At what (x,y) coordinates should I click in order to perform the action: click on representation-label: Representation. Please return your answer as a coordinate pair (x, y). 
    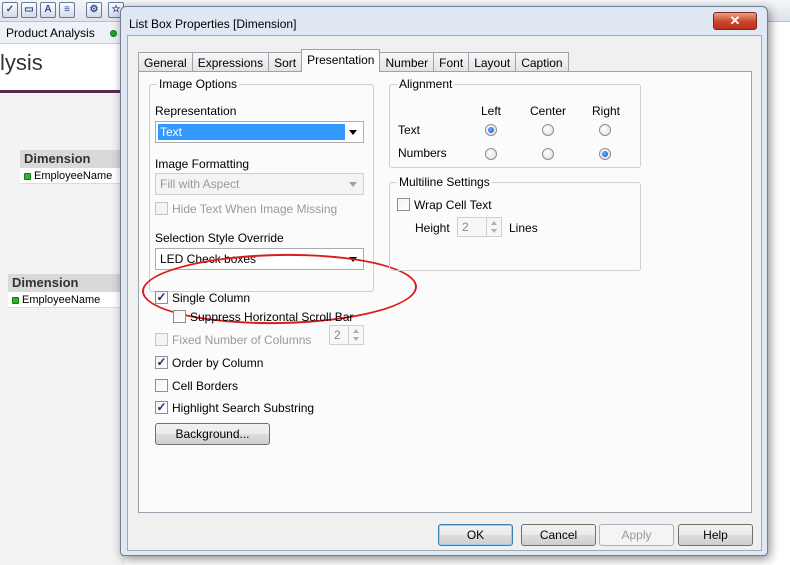
    Looking at the image, I should click on (196, 111).